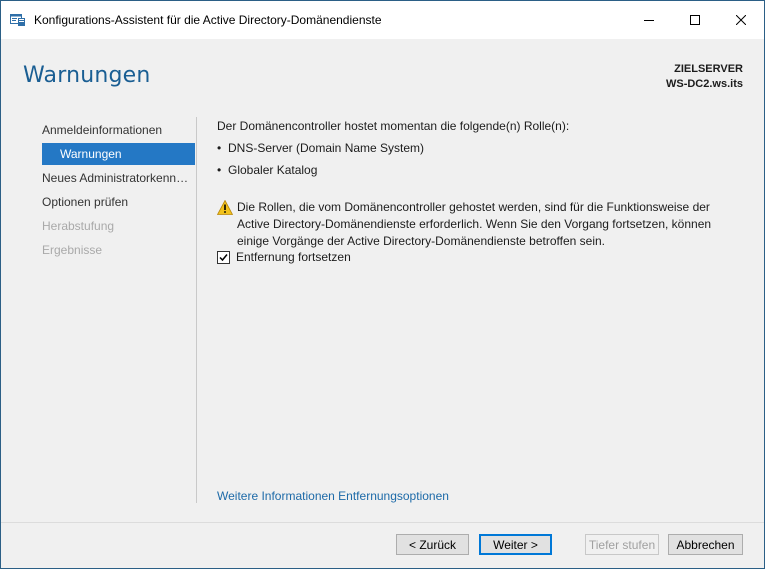 Image resolution: width=765 pixels, height=569 pixels. What do you see at coordinates (72, 250) in the screenshot?
I see `nav-item-ergebnisse: Ergebnisse` at bounding box center [72, 250].